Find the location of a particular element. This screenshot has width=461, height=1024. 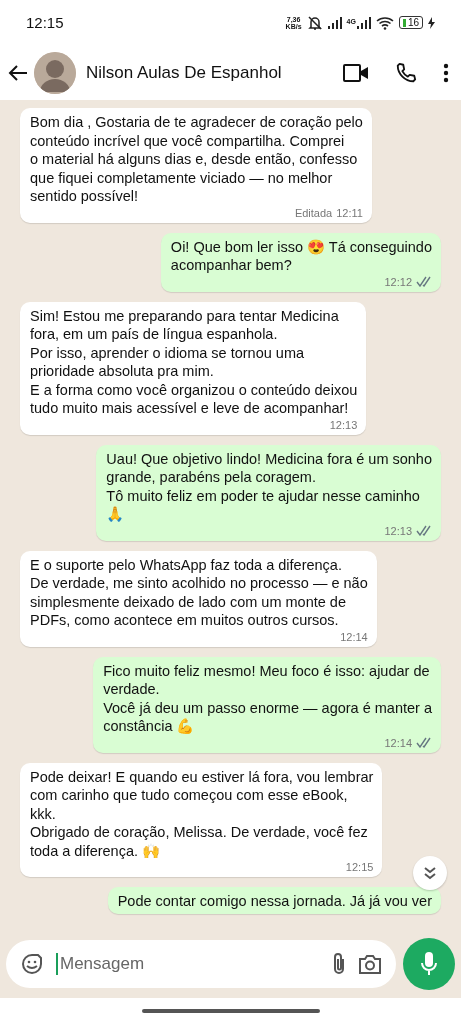

wifi-icon is located at coordinates (384, 22).